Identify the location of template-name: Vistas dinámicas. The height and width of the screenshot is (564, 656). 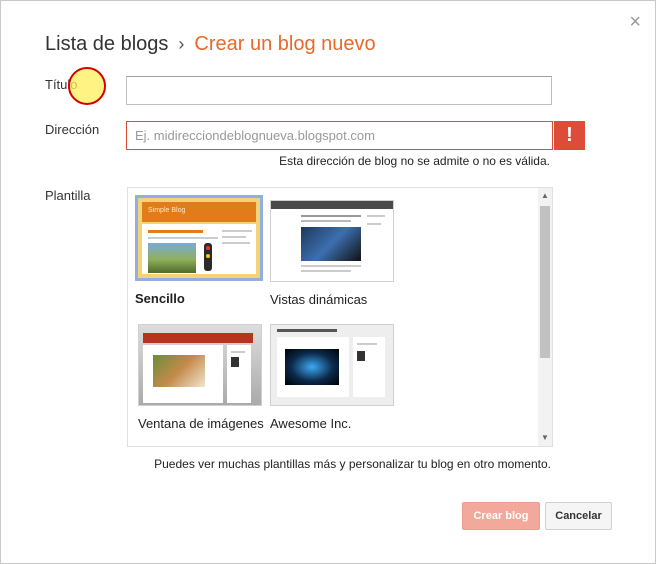
(319, 299).